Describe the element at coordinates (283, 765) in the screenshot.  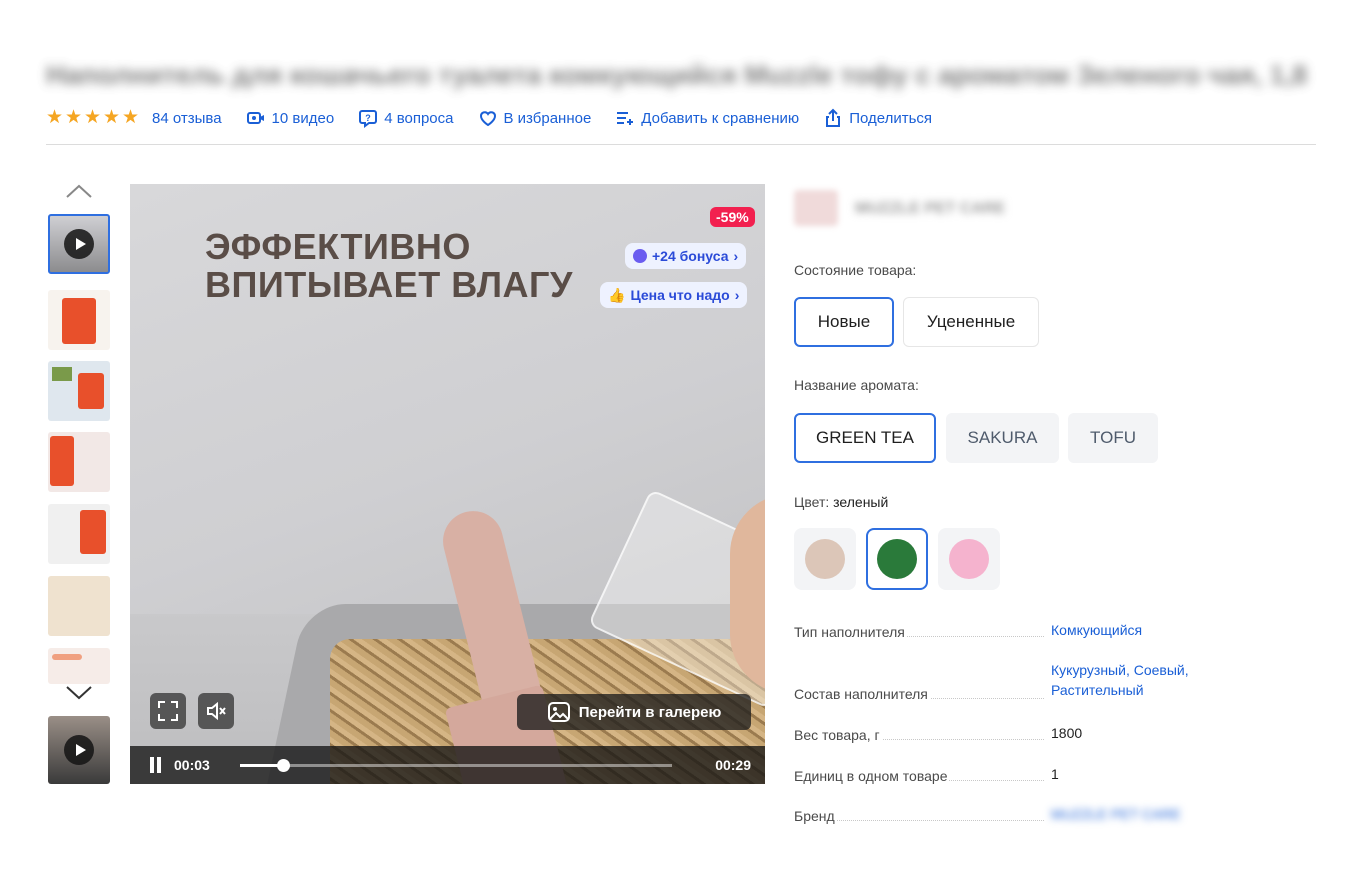
I see `video-progress-knob` at that location.